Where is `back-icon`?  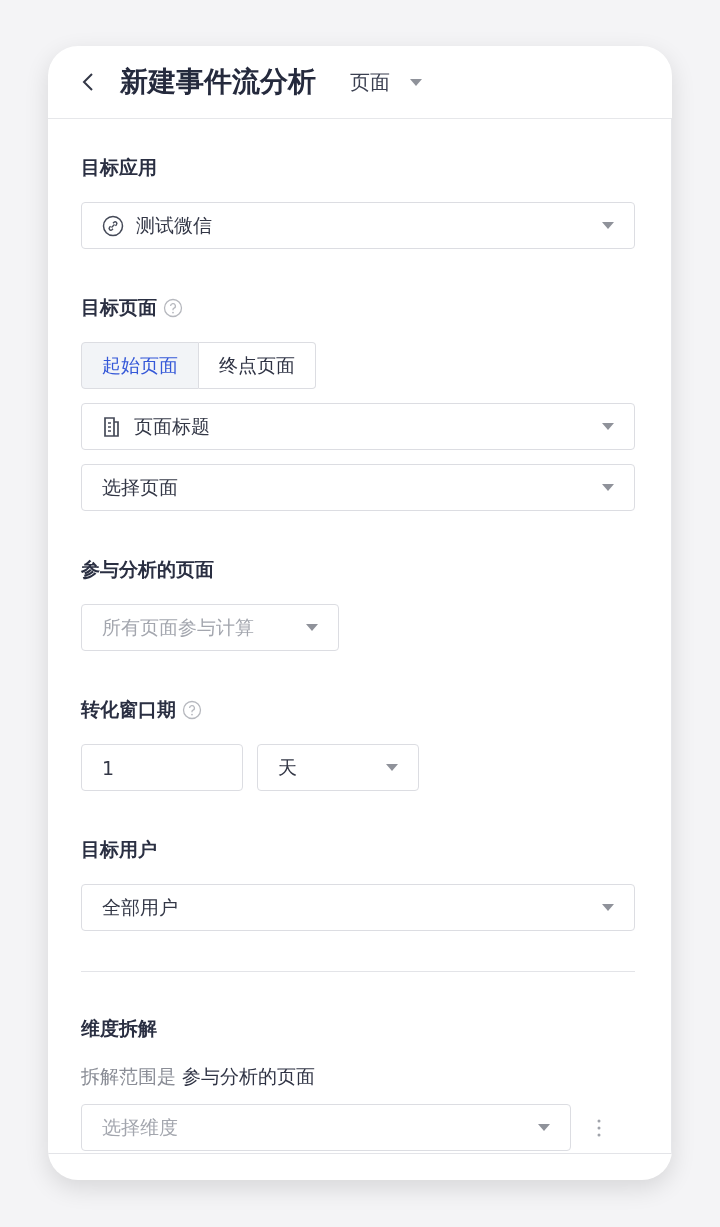
back-icon is located at coordinates (88, 82).